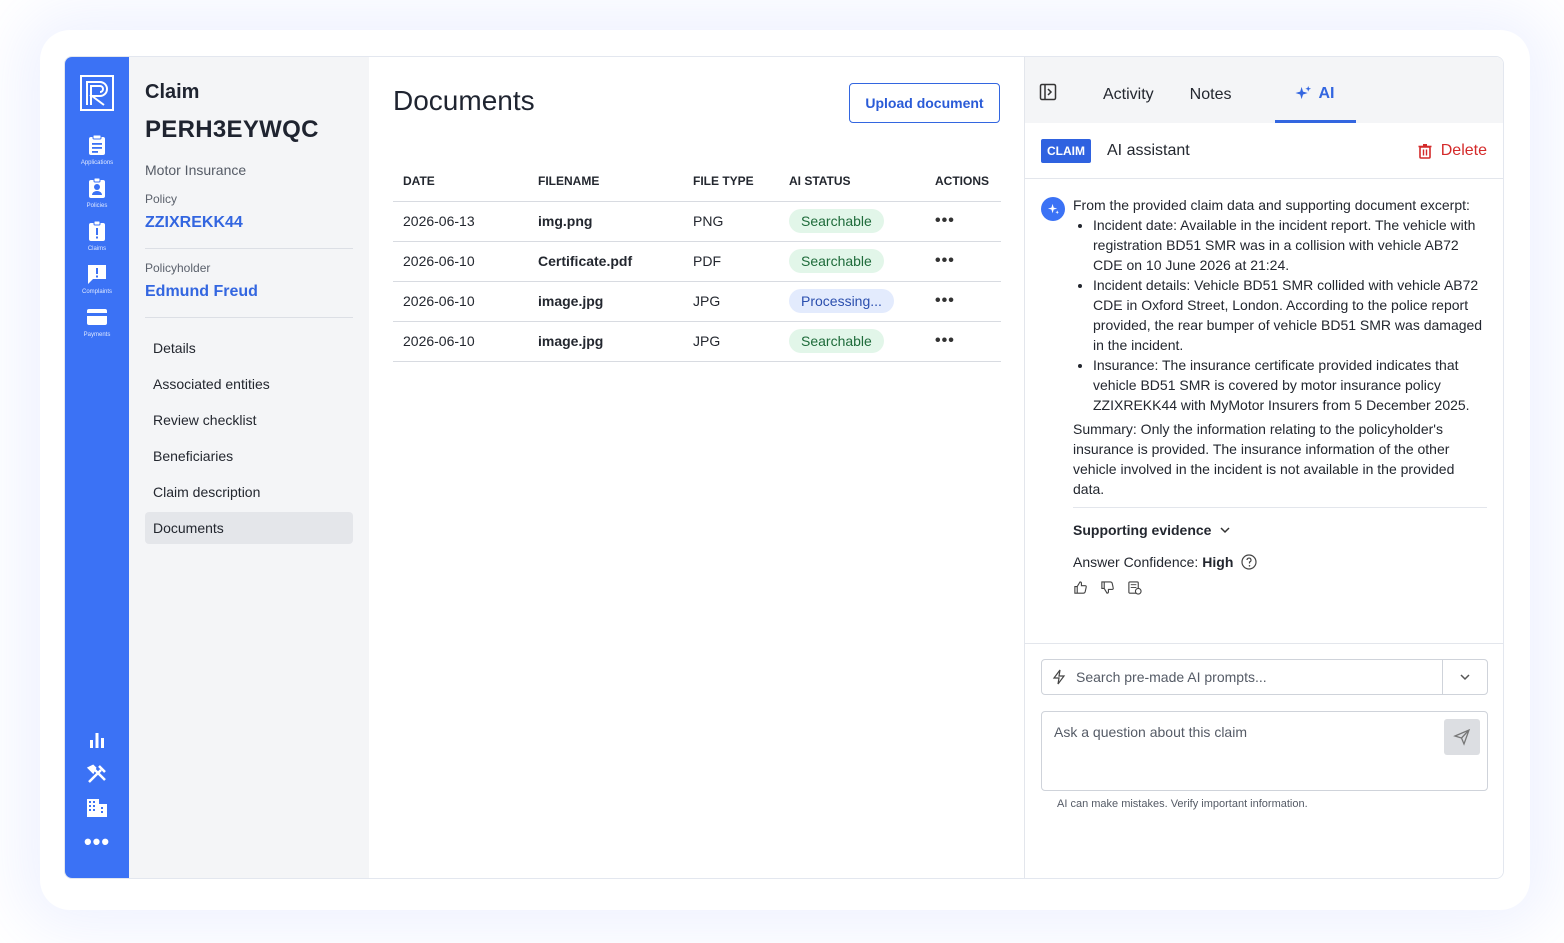 This screenshot has height=943, width=1564. Describe the element at coordinates (249, 292) in the screenshot. I see `policyholder-link: Edmund Freud` at that location.